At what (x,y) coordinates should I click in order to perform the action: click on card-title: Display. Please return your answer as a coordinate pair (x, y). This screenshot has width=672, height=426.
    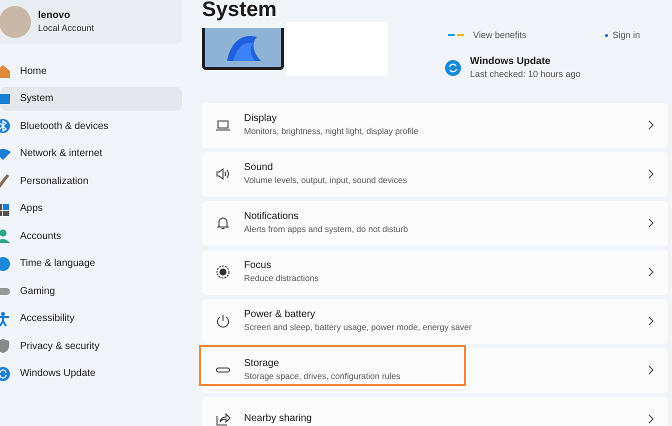
    Looking at the image, I should click on (261, 119).